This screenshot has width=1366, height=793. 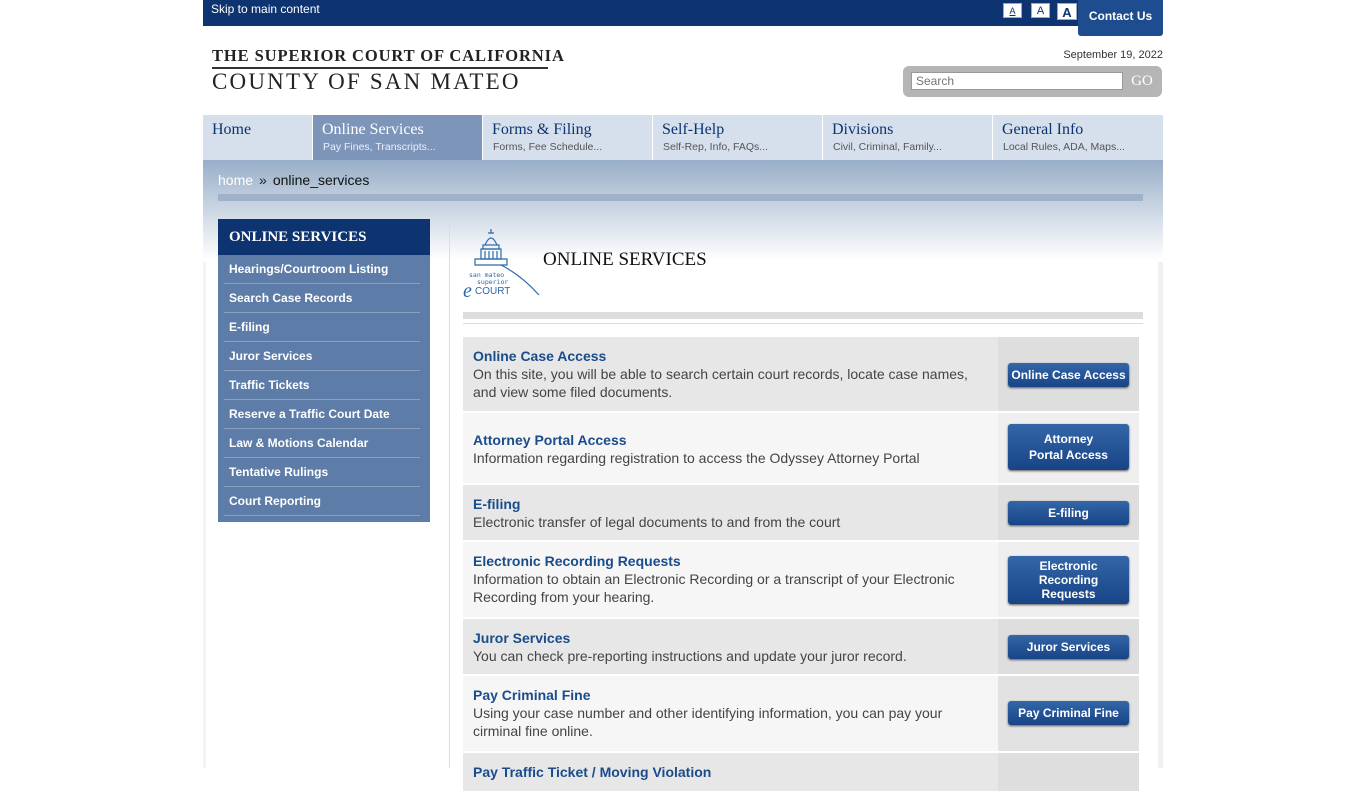 What do you see at coordinates (322, 298) in the screenshot?
I see `sidebar-item-search-case-records: Search Case Records` at bounding box center [322, 298].